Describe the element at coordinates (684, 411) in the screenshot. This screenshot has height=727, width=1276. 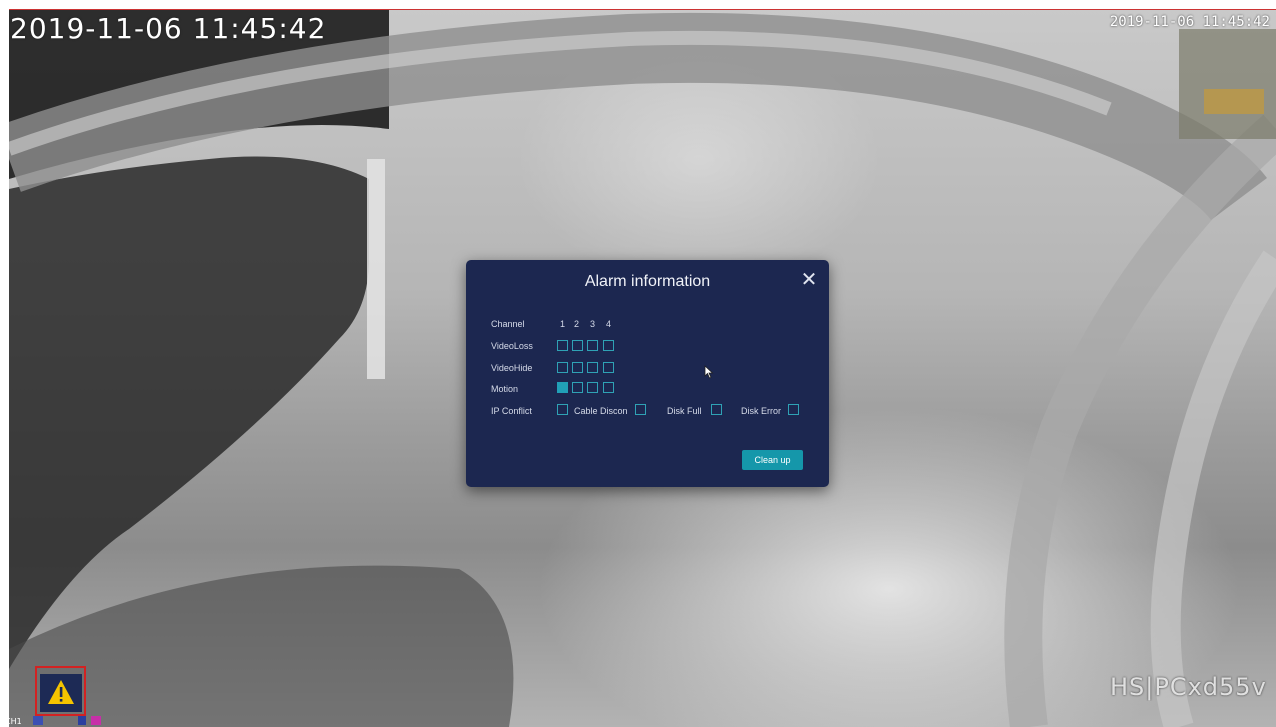
I see `disk-full-label: Disk Full` at that location.